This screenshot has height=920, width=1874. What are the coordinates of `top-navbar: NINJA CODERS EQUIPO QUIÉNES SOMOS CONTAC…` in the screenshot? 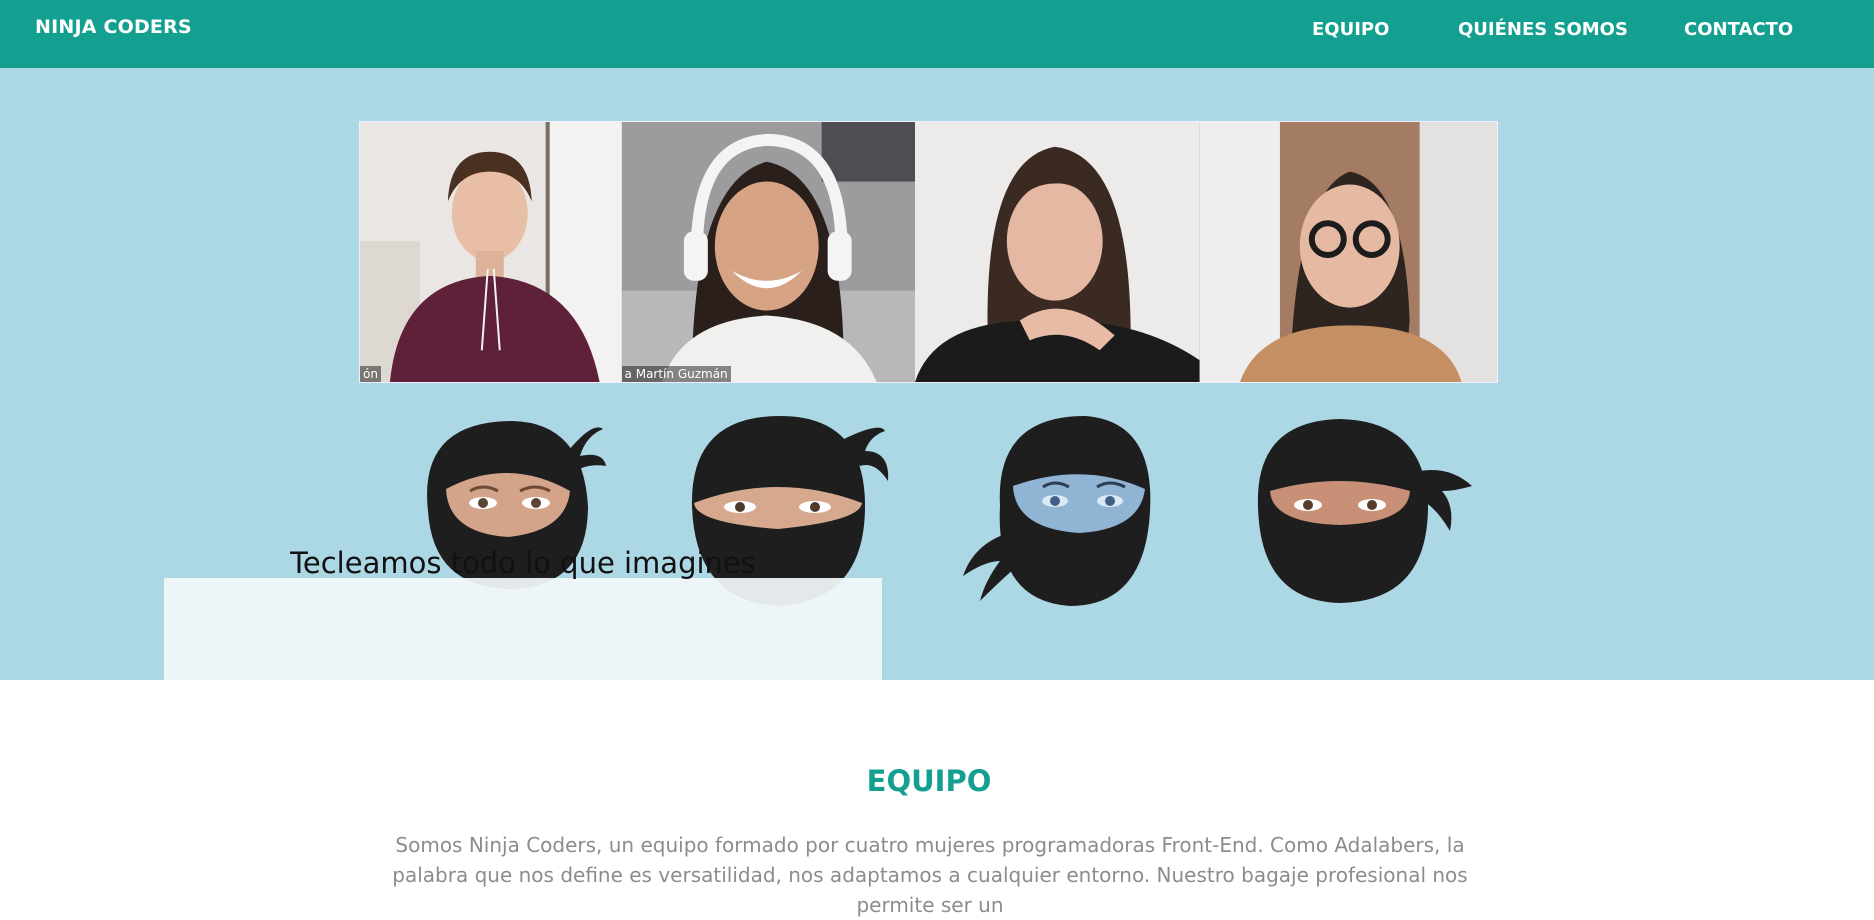 It's located at (937, 34).